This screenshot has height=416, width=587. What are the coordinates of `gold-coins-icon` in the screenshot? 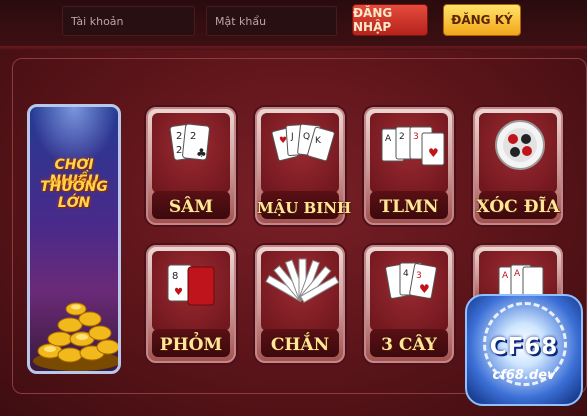 It's located at (75, 336).